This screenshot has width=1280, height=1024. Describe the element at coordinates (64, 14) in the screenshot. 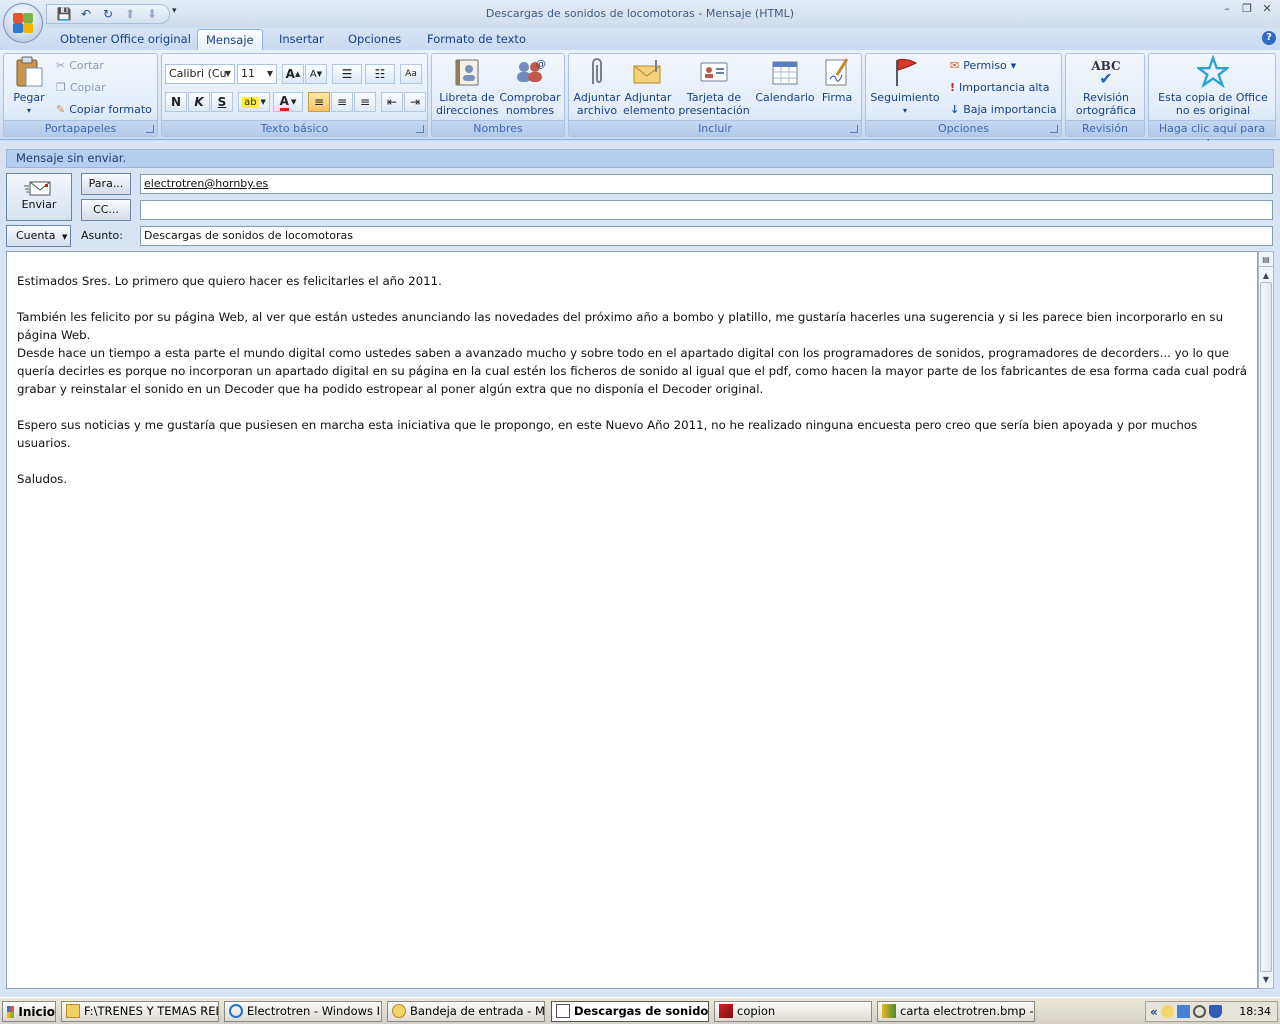

I see `save-icon: 💾` at that location.